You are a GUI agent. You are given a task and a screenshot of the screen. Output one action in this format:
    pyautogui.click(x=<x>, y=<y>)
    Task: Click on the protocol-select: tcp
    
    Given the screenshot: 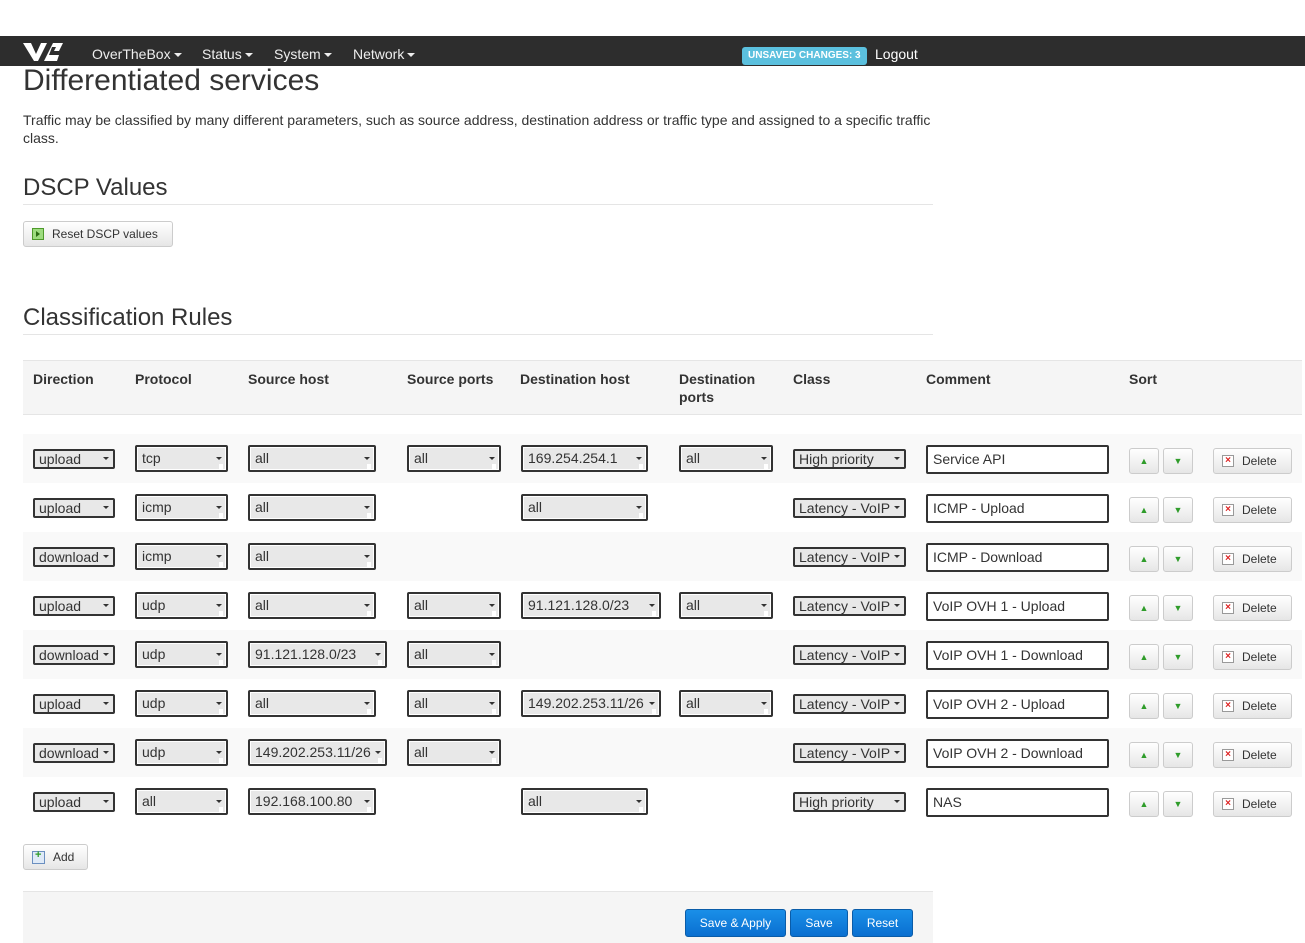 What is the action you would take?
    pyautogui.click(x=181, y=458)
    